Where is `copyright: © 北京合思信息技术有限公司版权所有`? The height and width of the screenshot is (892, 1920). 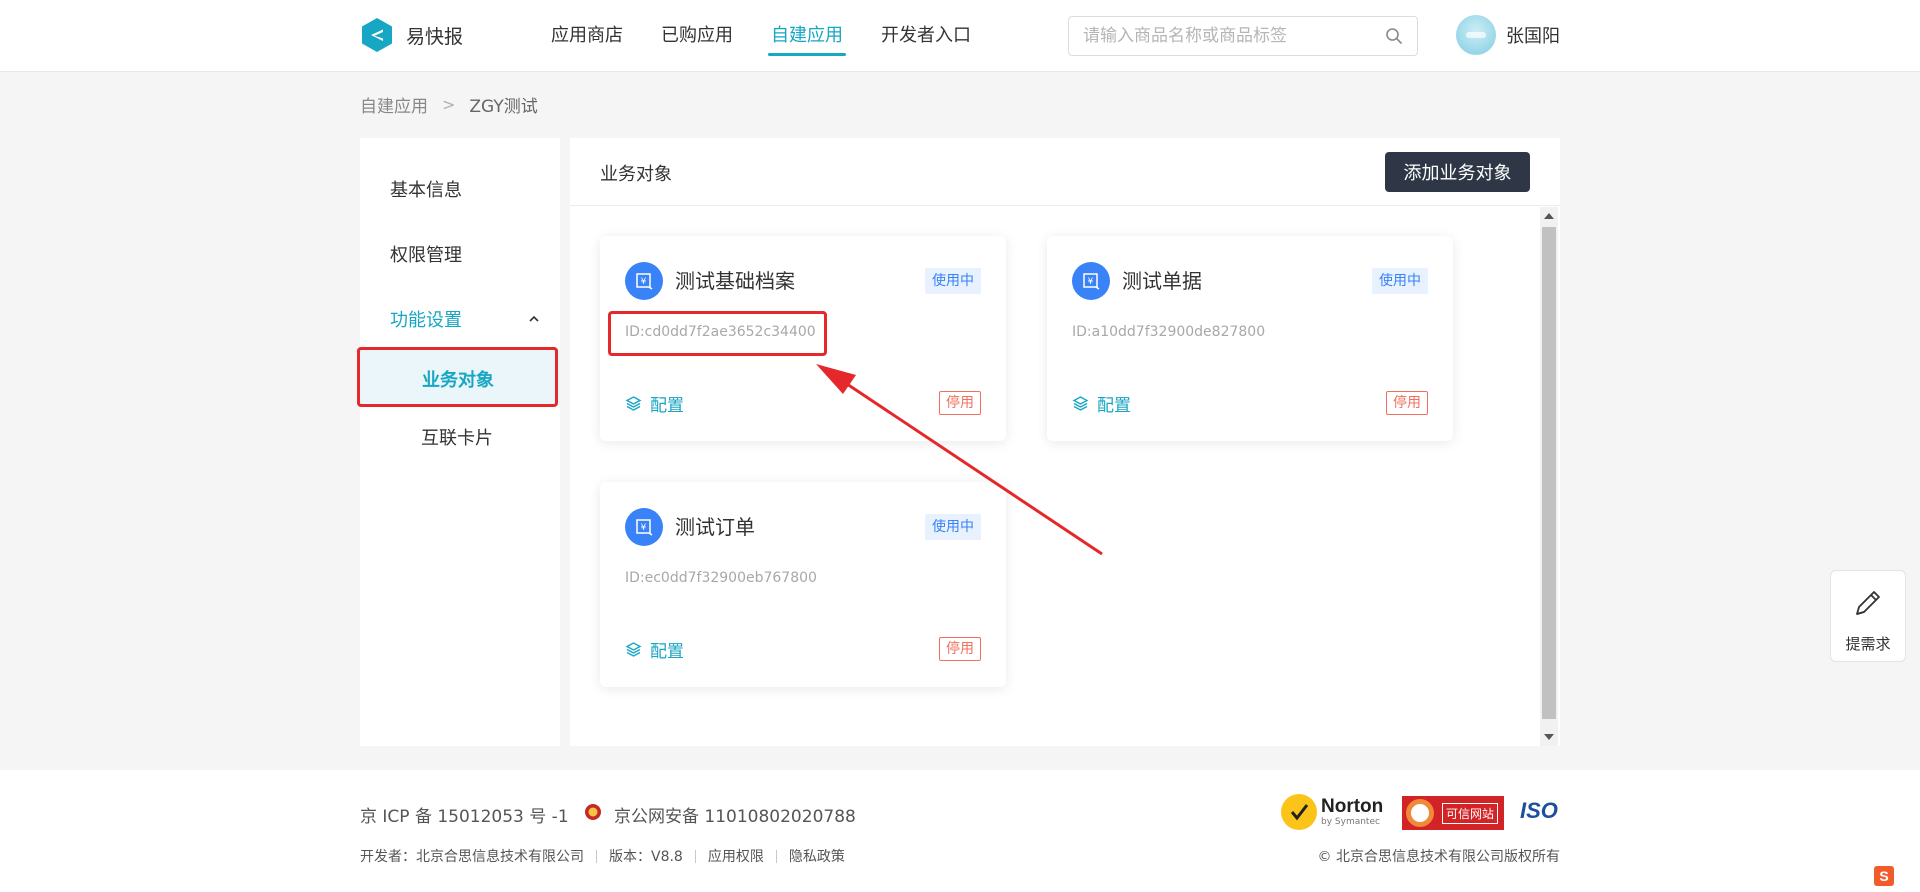 copyright: © 北京合思信息技术有限公司版权所有 is located at coordinates (1438, 857).